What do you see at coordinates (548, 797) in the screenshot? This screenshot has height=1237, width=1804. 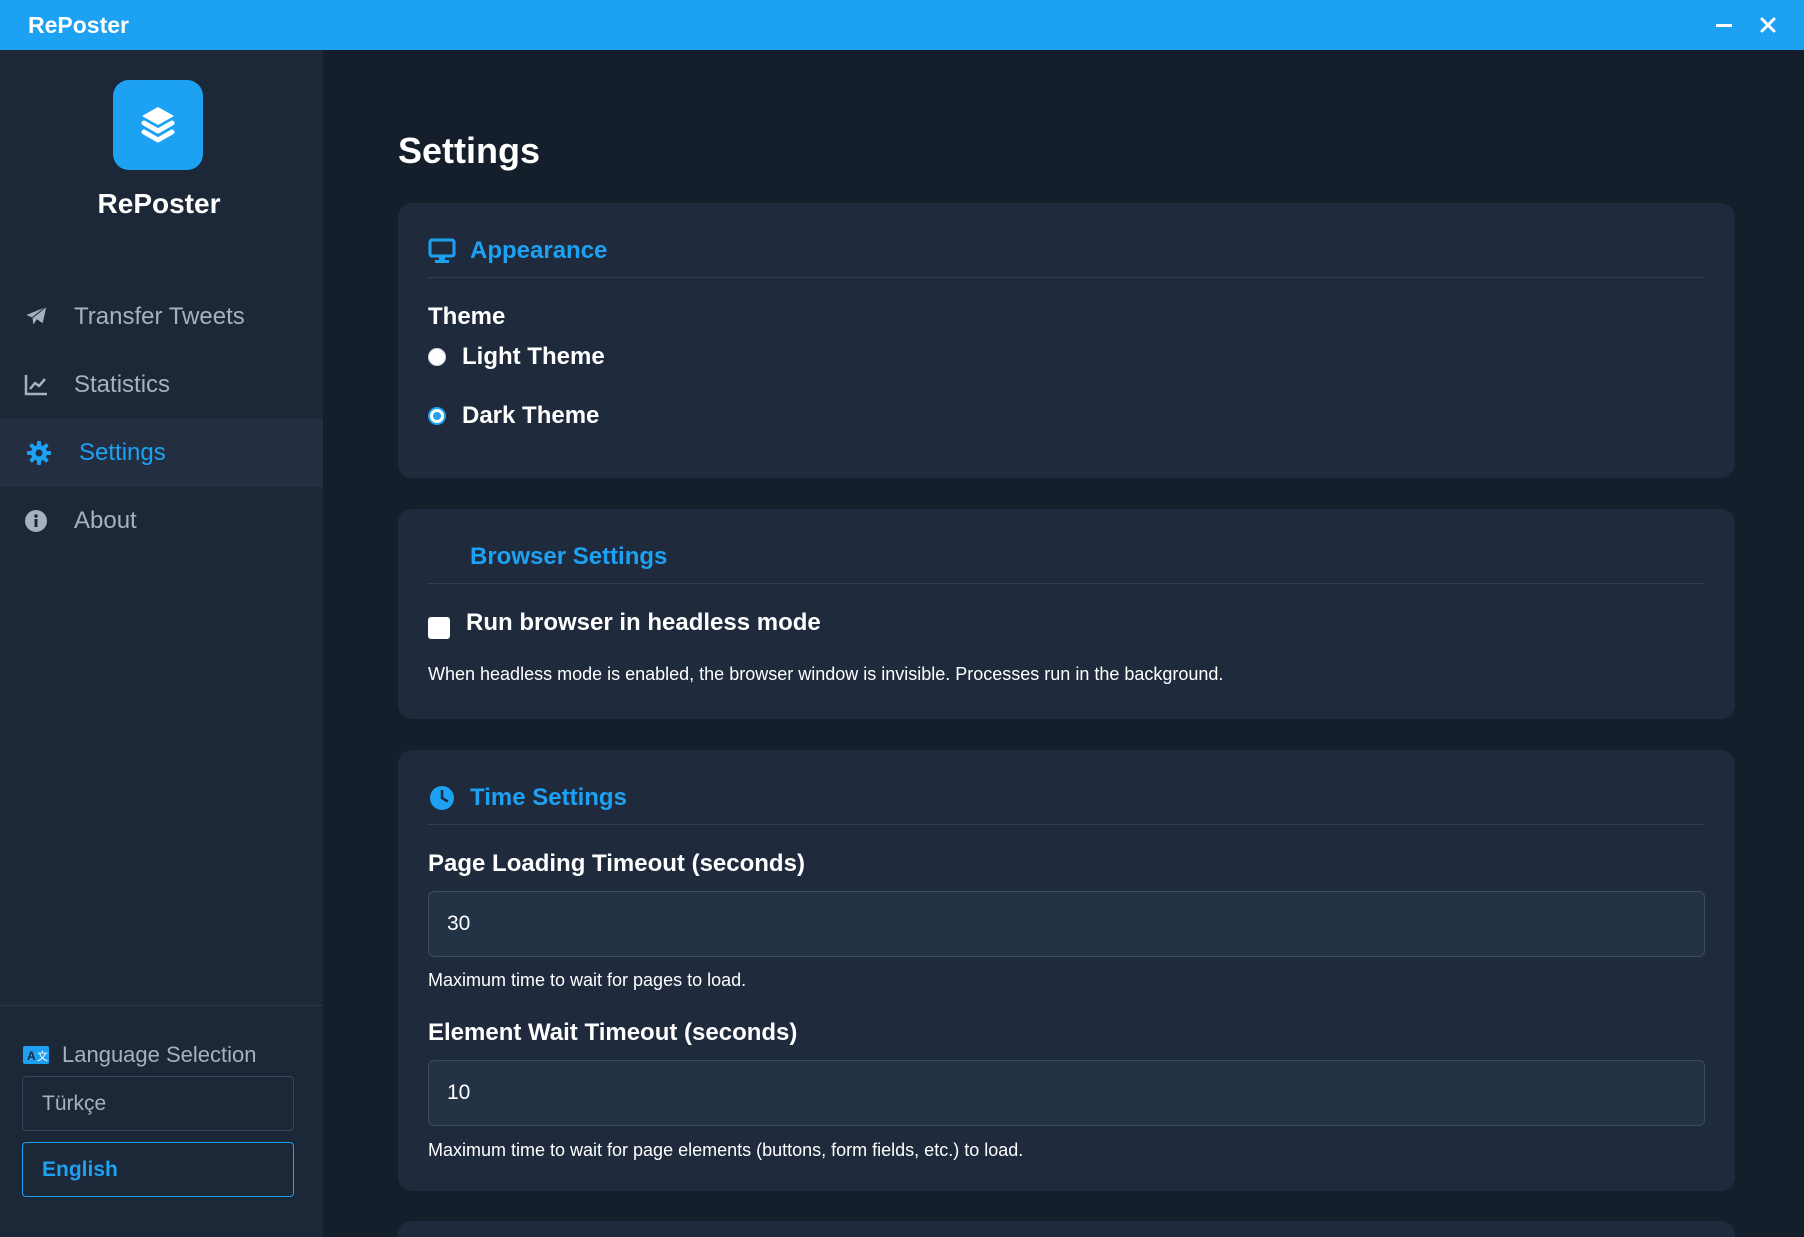 I see `time-settings-title: Time Settings` at bounding box center [548, 797].